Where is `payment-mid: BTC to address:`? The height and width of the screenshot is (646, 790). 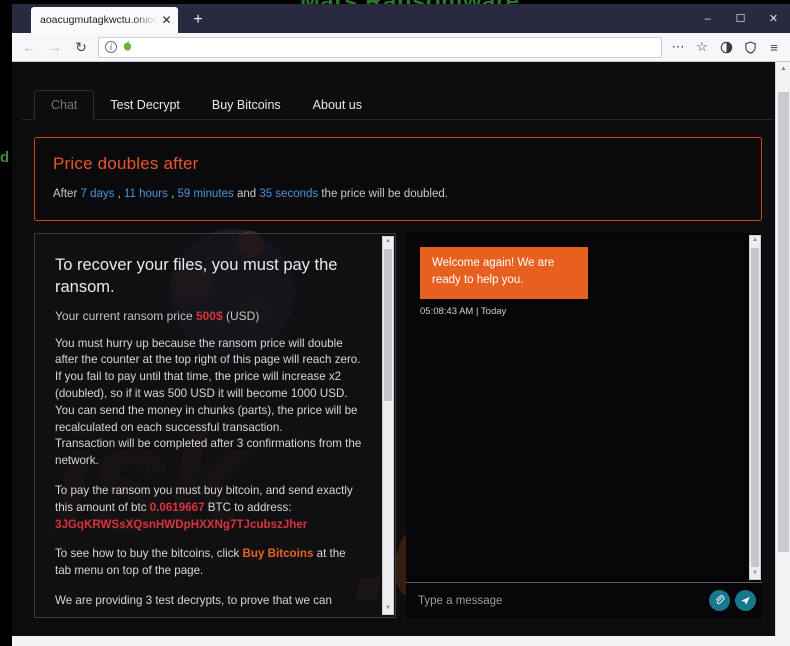 payment-mid: BTC to address: is located at coordinates (249, 507).